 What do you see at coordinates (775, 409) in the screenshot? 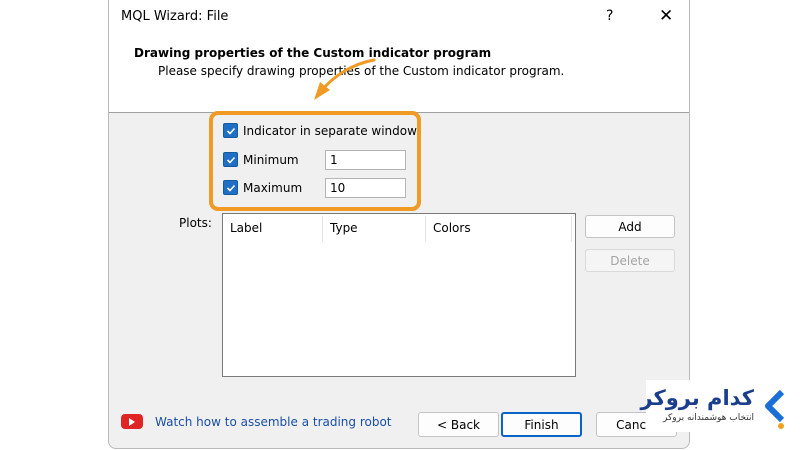
I see `brand-logo-icon` at bounding box center [775, 409].